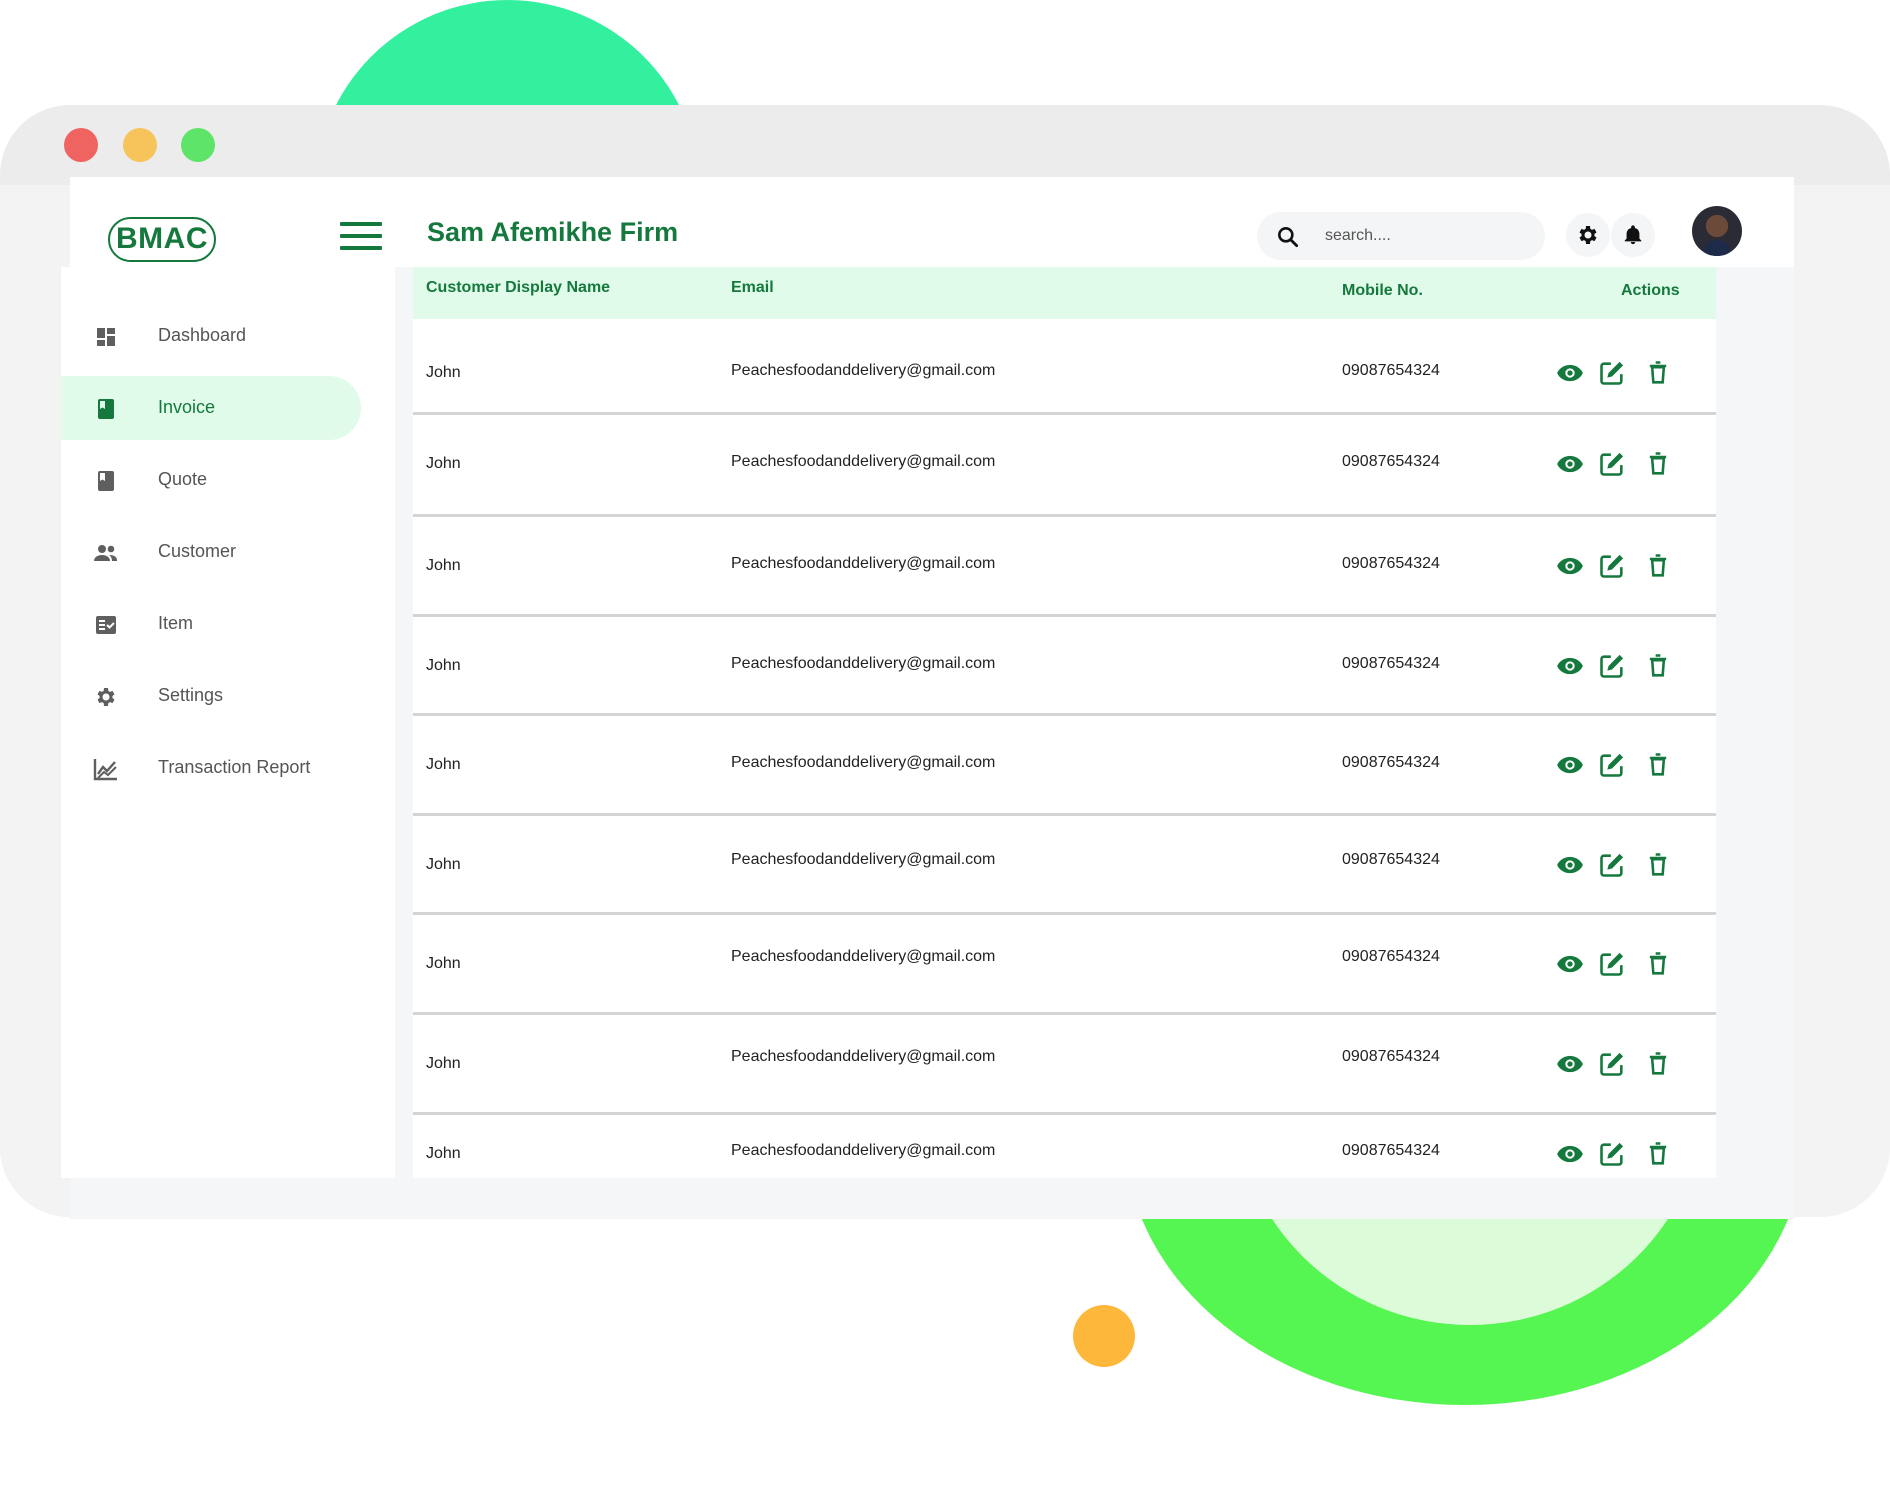  What do you see at coordinates (106, 409) in the screenshot?
I see `invoice-icon` at bounding box center [106, 409].